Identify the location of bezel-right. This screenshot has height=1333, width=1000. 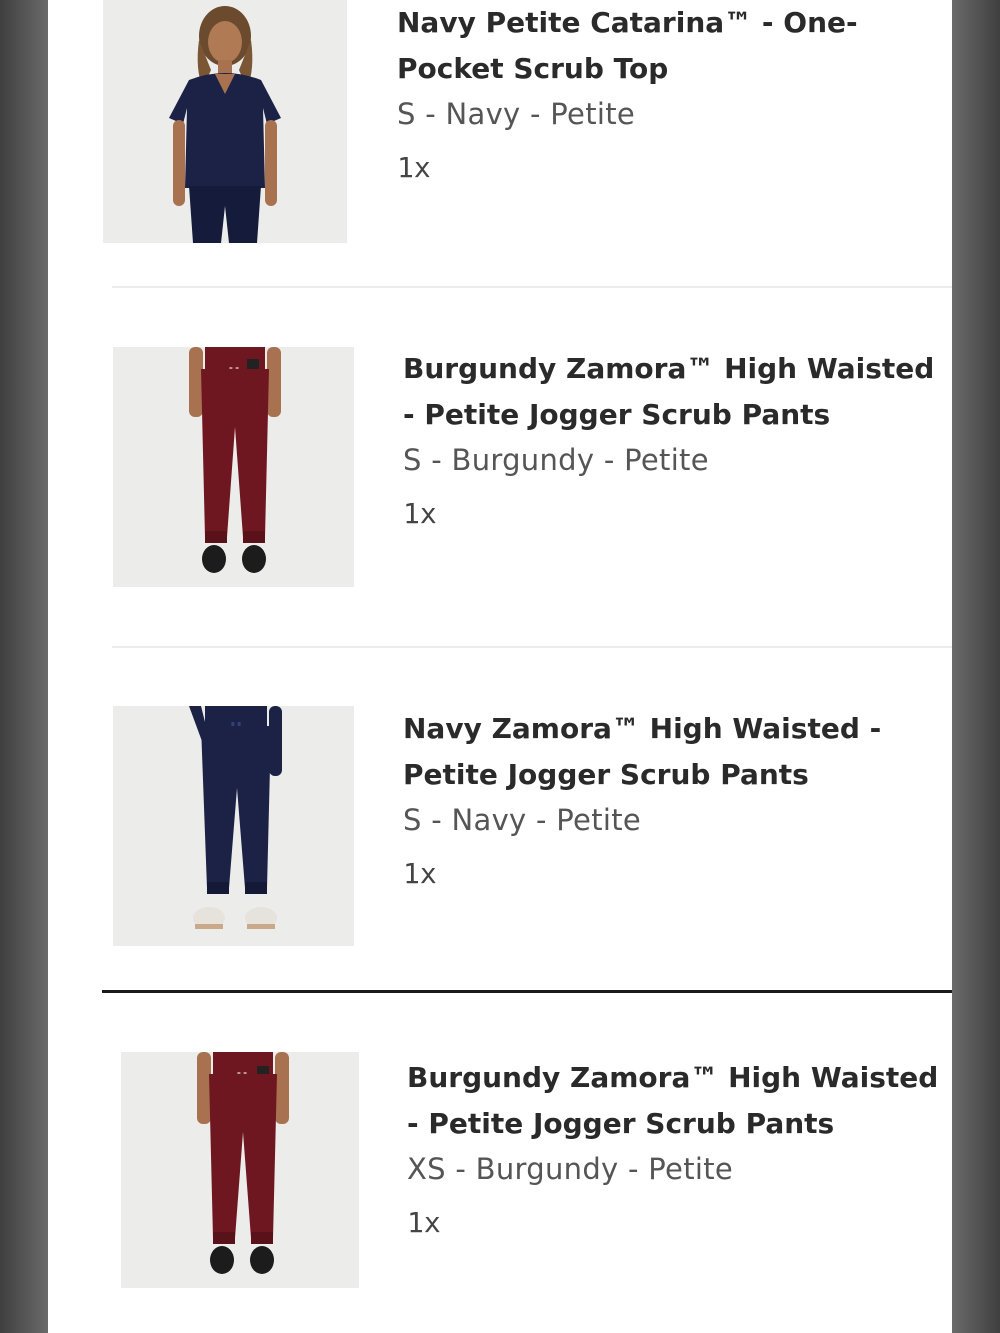
(976, 666).